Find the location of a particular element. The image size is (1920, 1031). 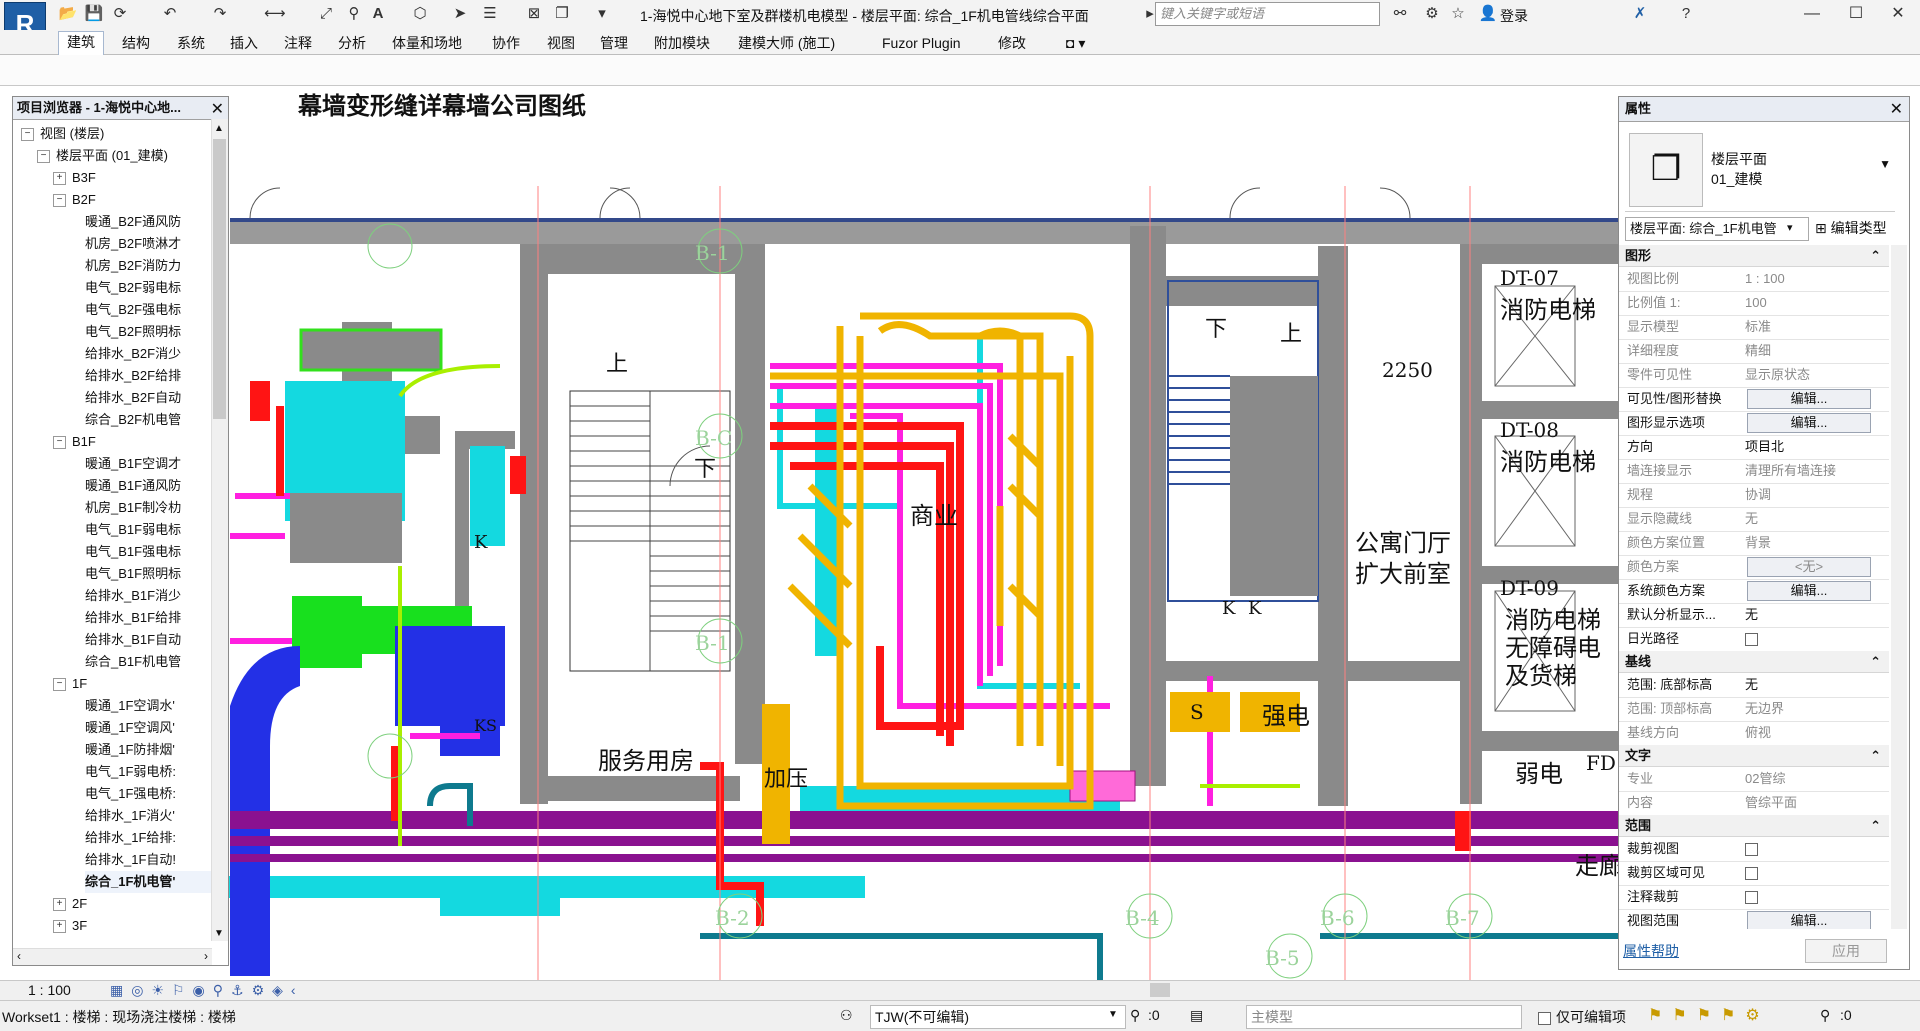

browser-item: −1F is located at coordinates (132, 684).